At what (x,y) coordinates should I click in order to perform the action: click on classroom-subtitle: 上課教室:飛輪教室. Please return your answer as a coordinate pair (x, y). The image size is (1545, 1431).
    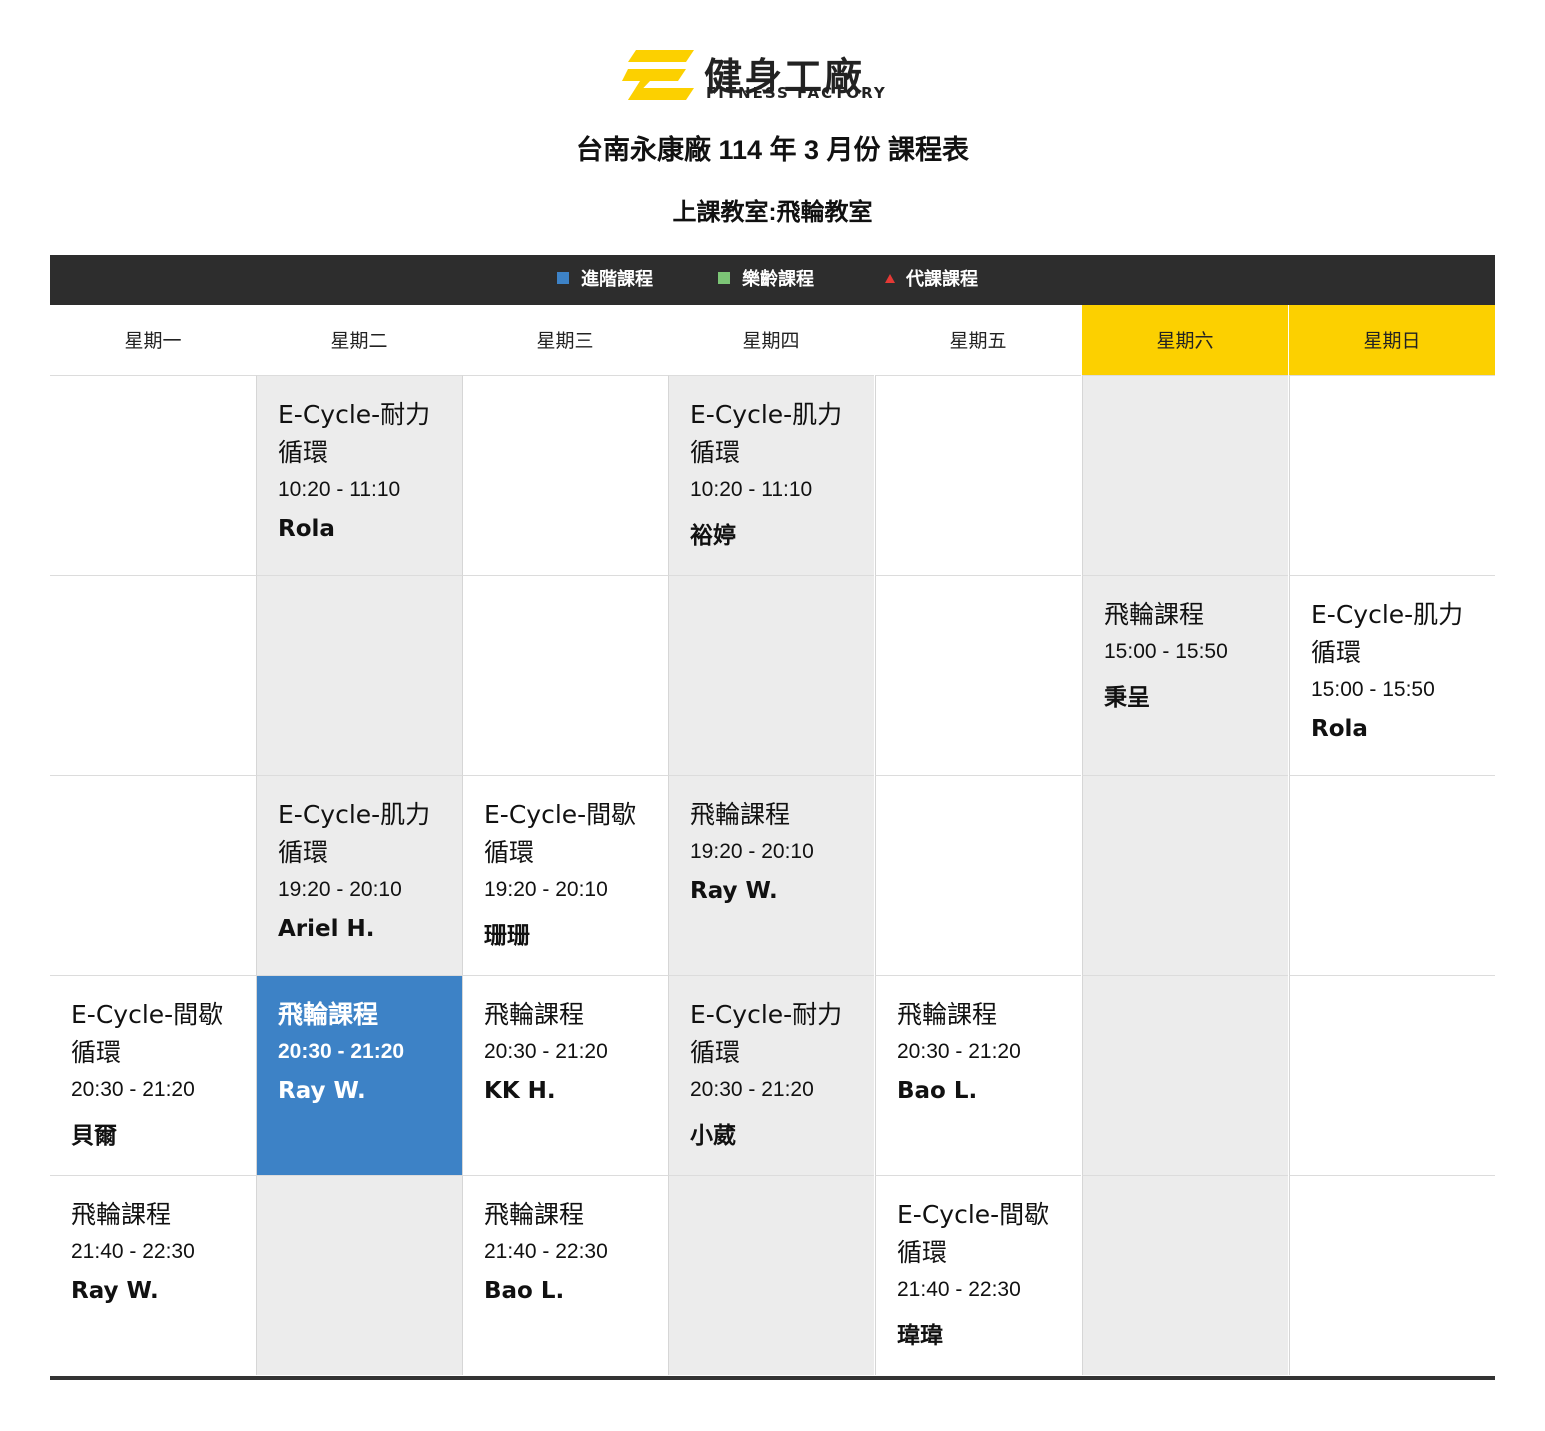
    Looking at the image, I should click on (772, 212).